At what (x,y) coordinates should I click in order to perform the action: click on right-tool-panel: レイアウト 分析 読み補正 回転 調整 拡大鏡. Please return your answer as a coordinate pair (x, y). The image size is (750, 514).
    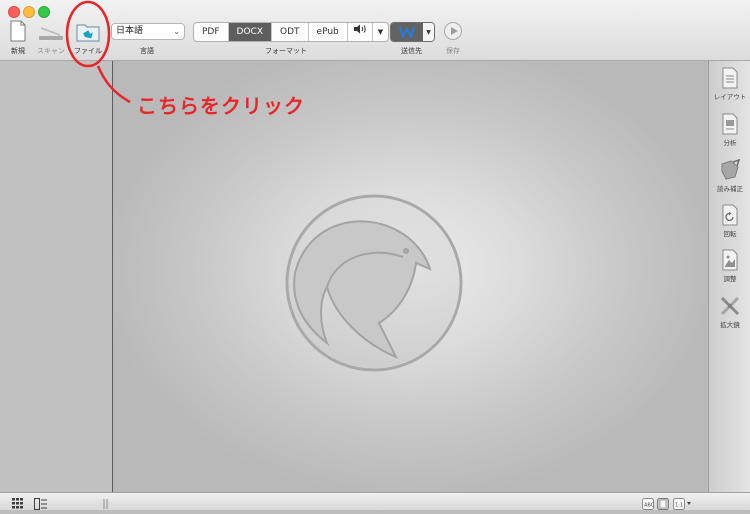
    Looking at the image, I should click on (729, 276).